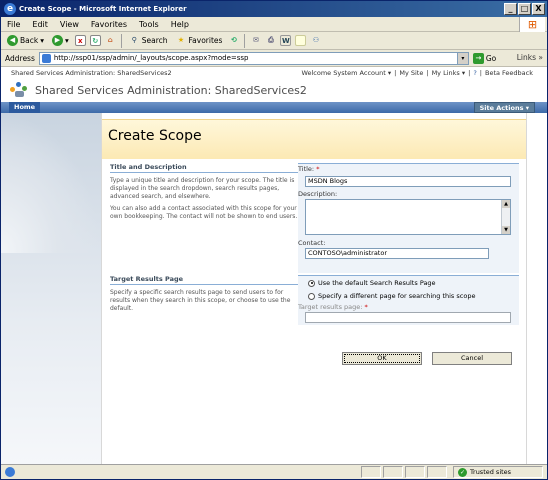 The width and height of the screenshot is (548, 480). Describe the element at coordinates (530, 57) in the screenshot. I see `links-button: Links »` at that location.